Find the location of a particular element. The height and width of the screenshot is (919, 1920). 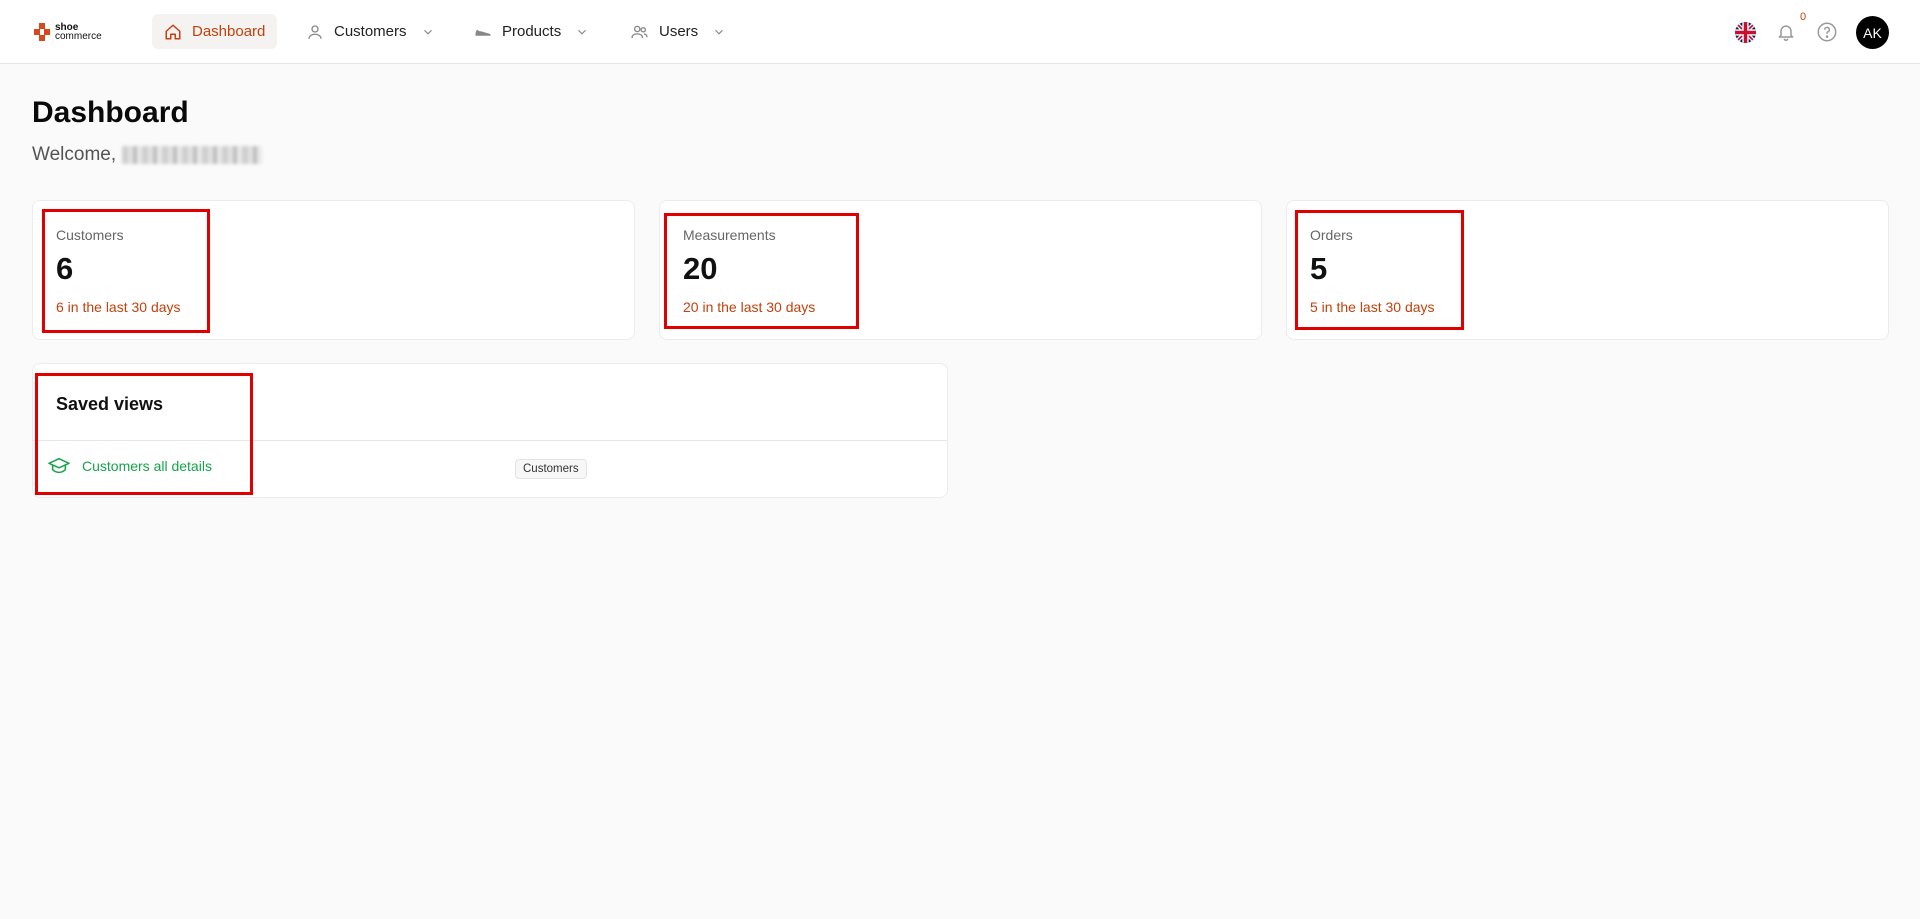

page-title: Dashboard is located at coordinates (110, 112).